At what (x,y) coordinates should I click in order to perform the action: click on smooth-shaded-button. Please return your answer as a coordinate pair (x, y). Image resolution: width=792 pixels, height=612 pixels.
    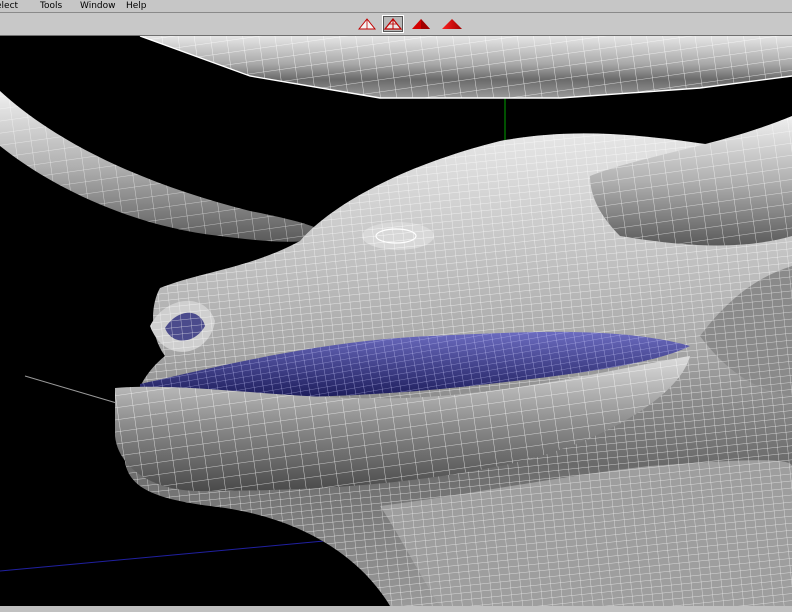
    Looking at the image, I should click on (451, 24).